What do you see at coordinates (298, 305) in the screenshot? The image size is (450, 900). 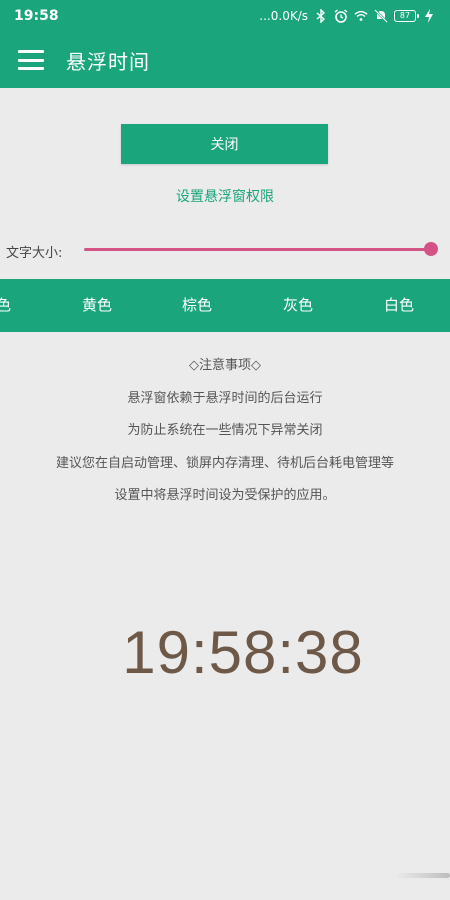 I see `color-option-gray: 灰色` at bounding box center [298, 305].